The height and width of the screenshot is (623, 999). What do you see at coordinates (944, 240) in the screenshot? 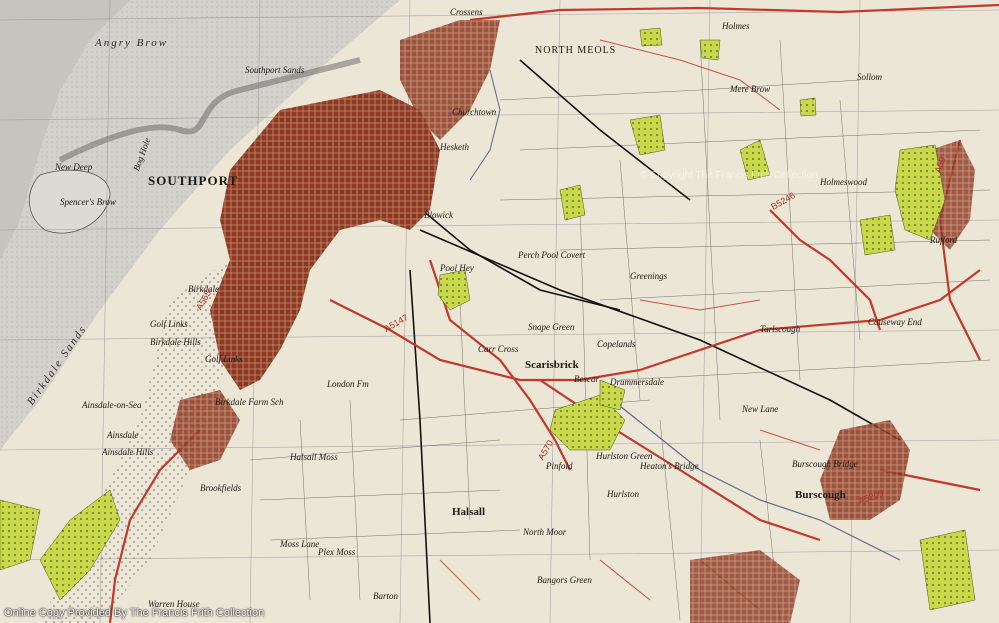
I see `label-rufford: Rufford` at bounding box center [944, 240].